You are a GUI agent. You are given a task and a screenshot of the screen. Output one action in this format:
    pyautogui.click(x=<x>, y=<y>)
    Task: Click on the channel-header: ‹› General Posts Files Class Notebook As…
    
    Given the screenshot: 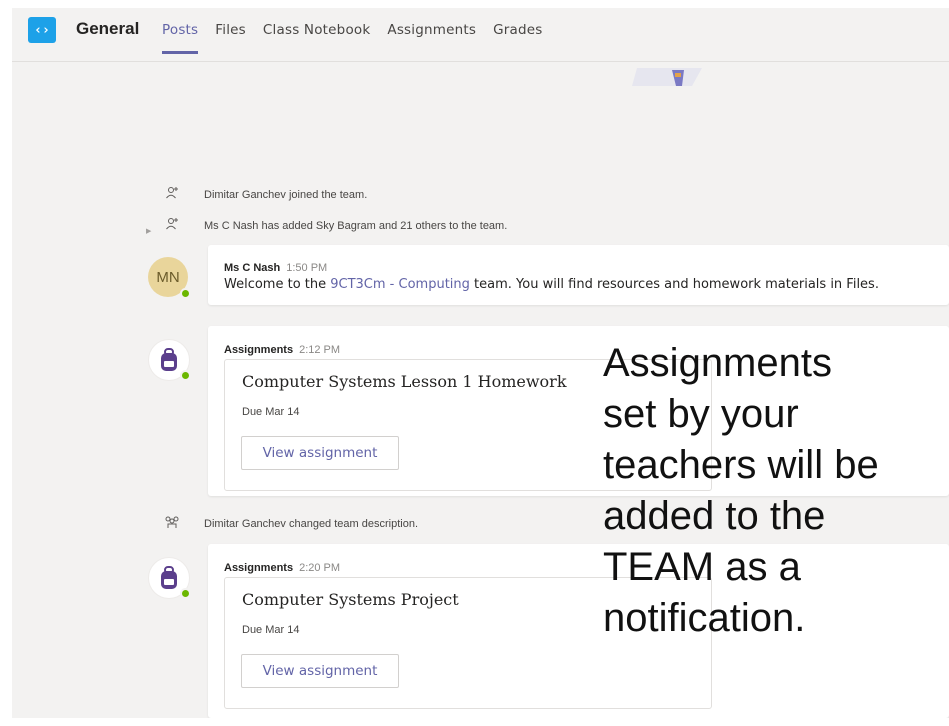 What is the action you would take?
    pyautogui.click(x=480, y=35)
    